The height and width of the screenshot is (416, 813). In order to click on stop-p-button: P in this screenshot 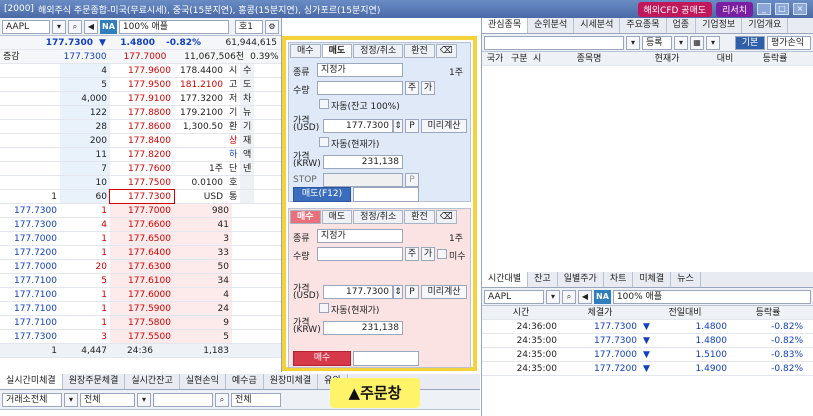, I will do `click(412, 180)`.